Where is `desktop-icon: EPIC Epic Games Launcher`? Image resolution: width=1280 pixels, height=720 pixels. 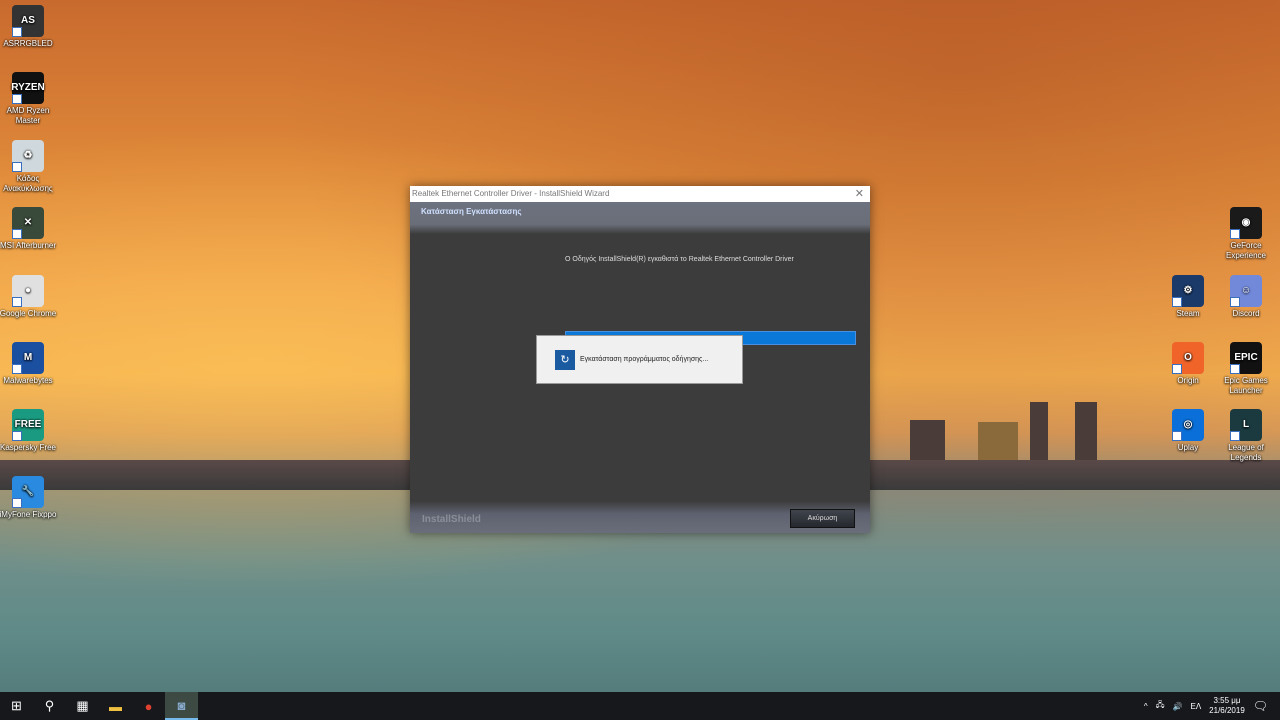 desktop-icon: EPIC Epic Games Launcher is located at coordinates (1246, 369).